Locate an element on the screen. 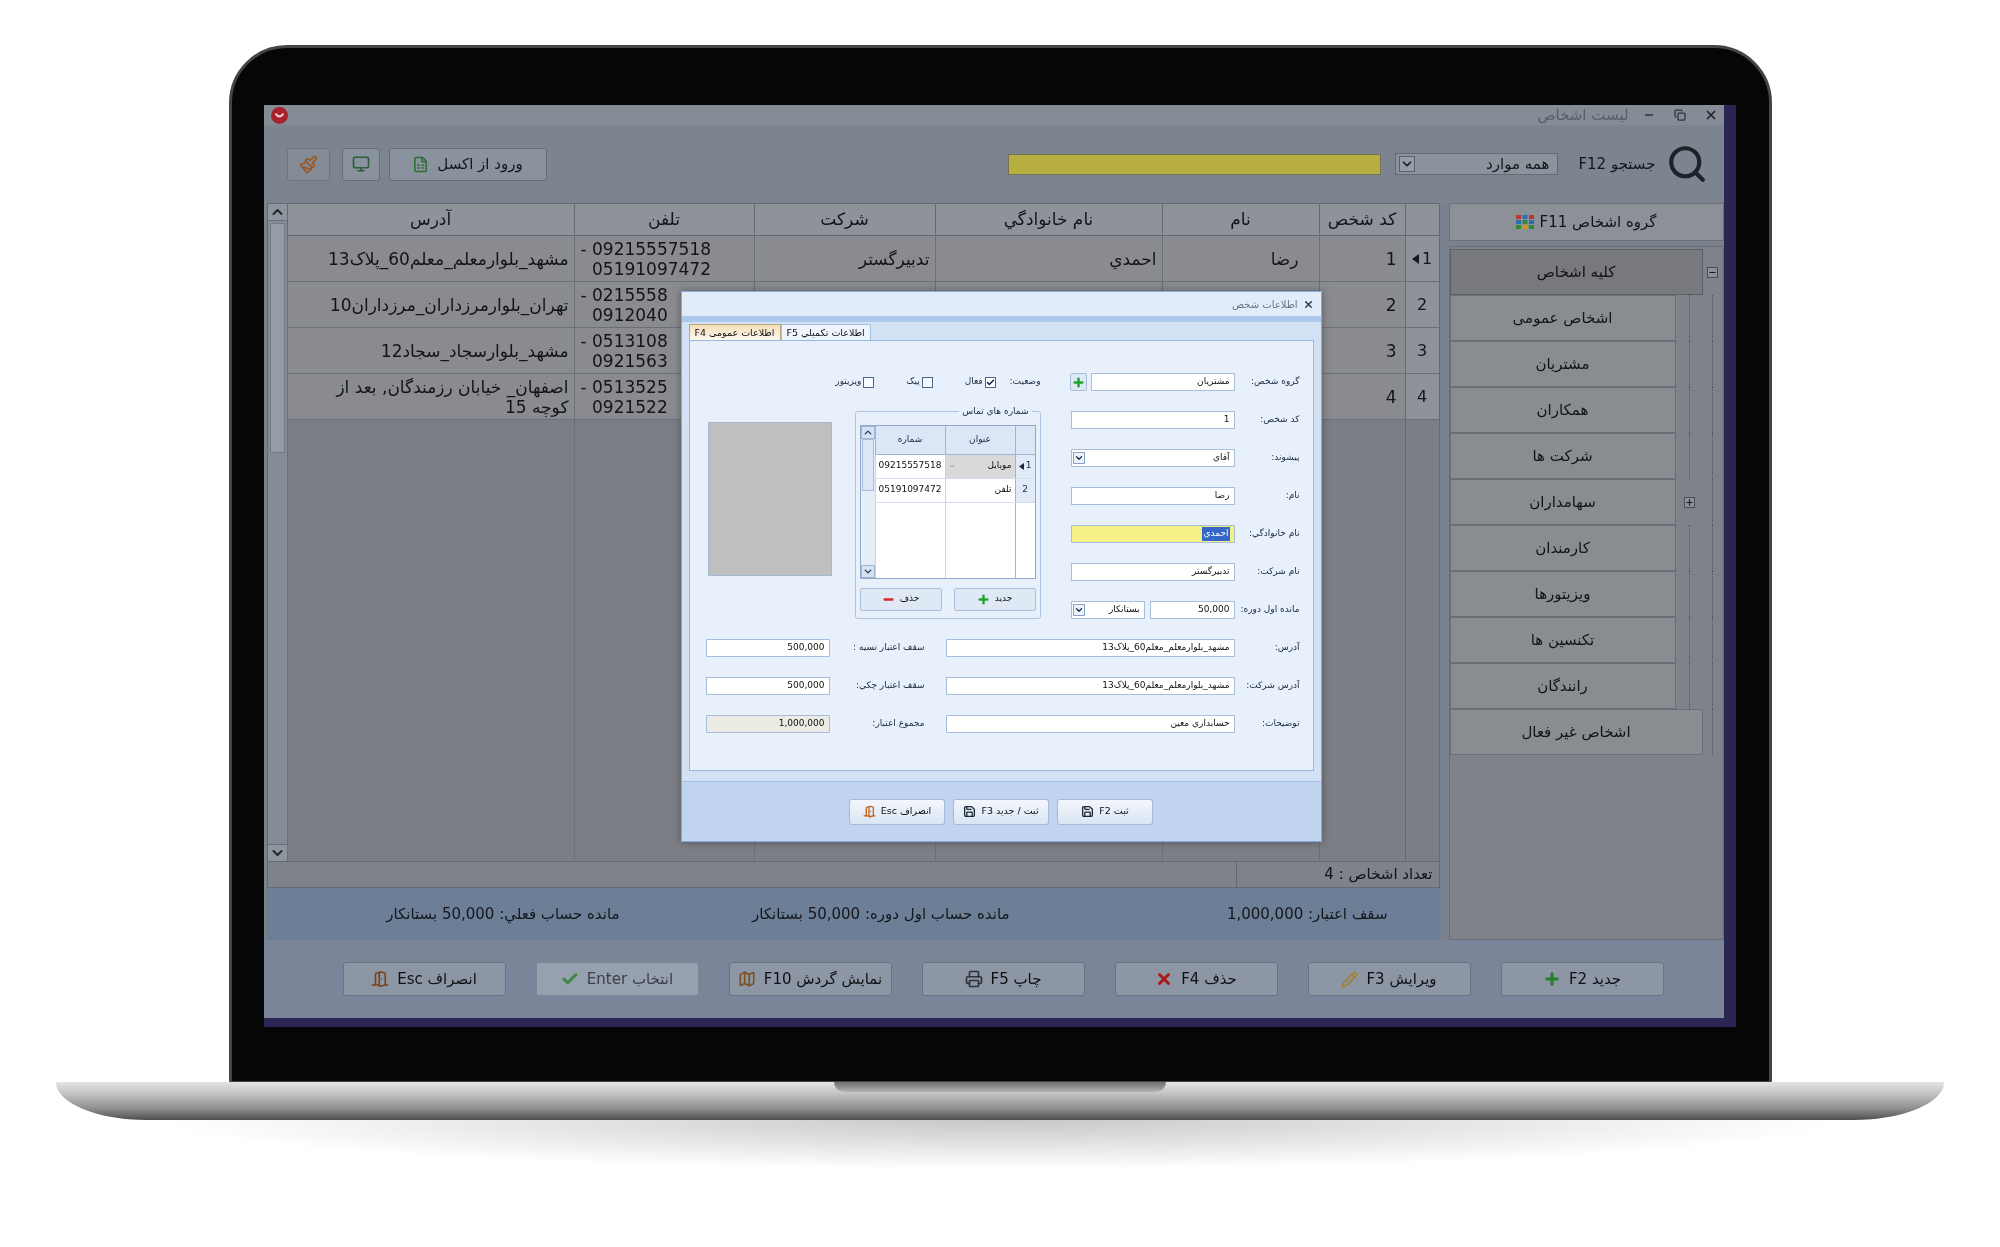 This screenshot has width=2000, height=1247. field-label: آدرس: is located at coordinates (1287, 648).